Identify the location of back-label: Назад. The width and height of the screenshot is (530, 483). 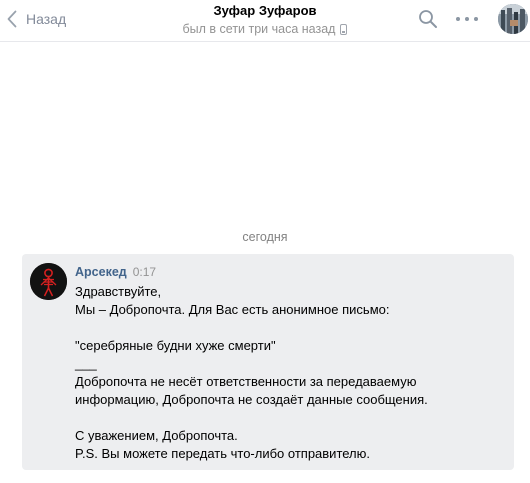
(46, 19).